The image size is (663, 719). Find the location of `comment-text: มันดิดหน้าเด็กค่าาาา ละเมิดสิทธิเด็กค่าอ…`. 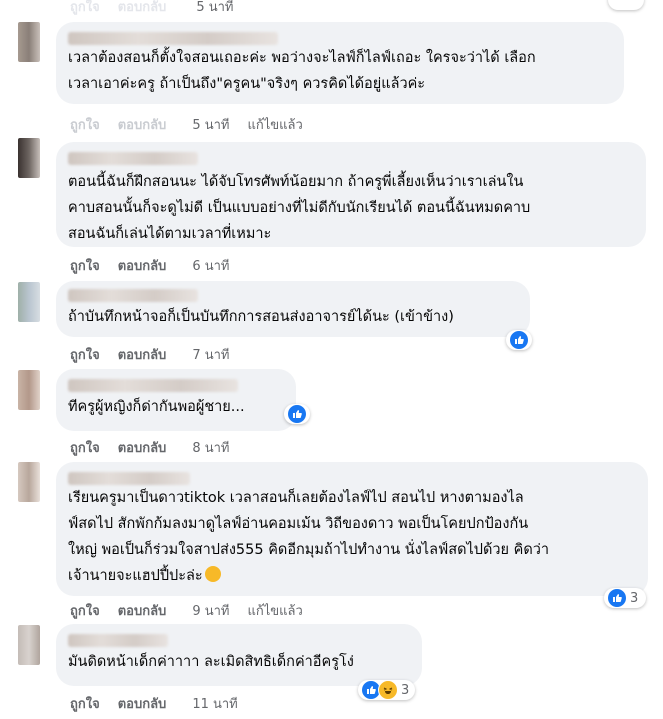

comment-text: มันดิดหน้าเด็กค่าาาา ละเมิดสิทธิเด็กค่าอ… is located at coordinates (211, 662).